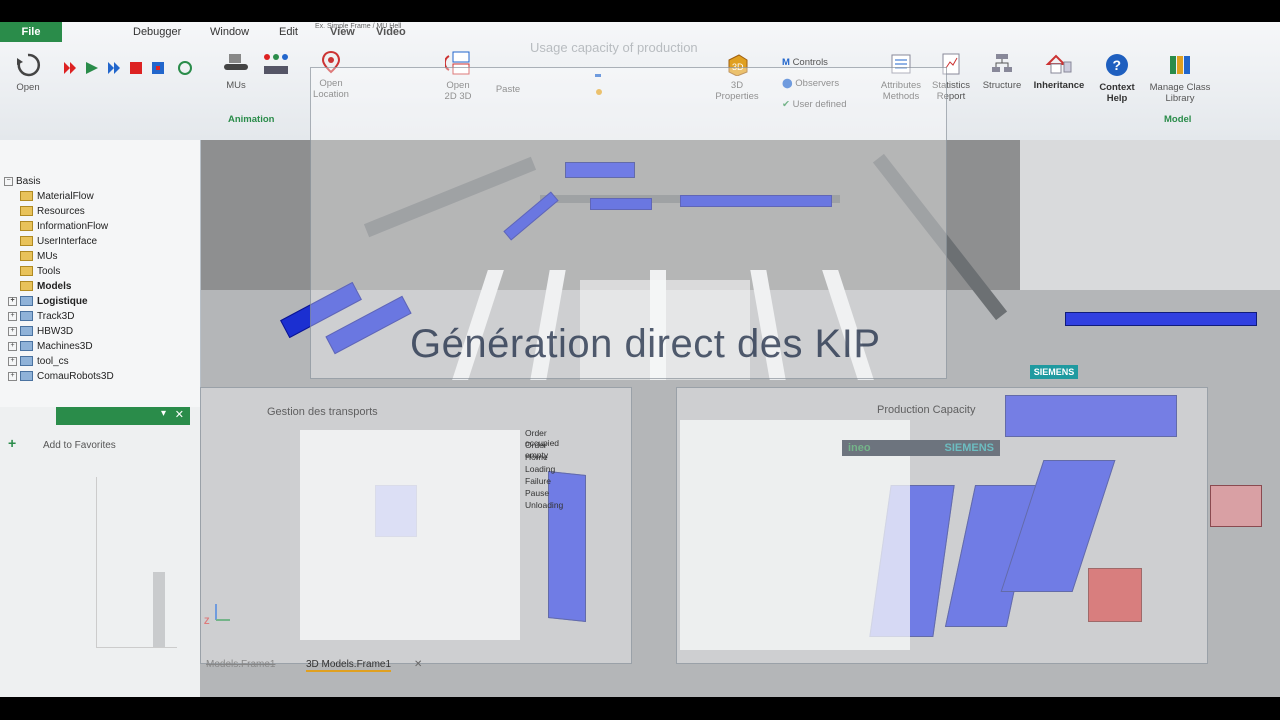 This screenshot has width=1280, height=720. I want to click on house-icon, so click(1058, 64).